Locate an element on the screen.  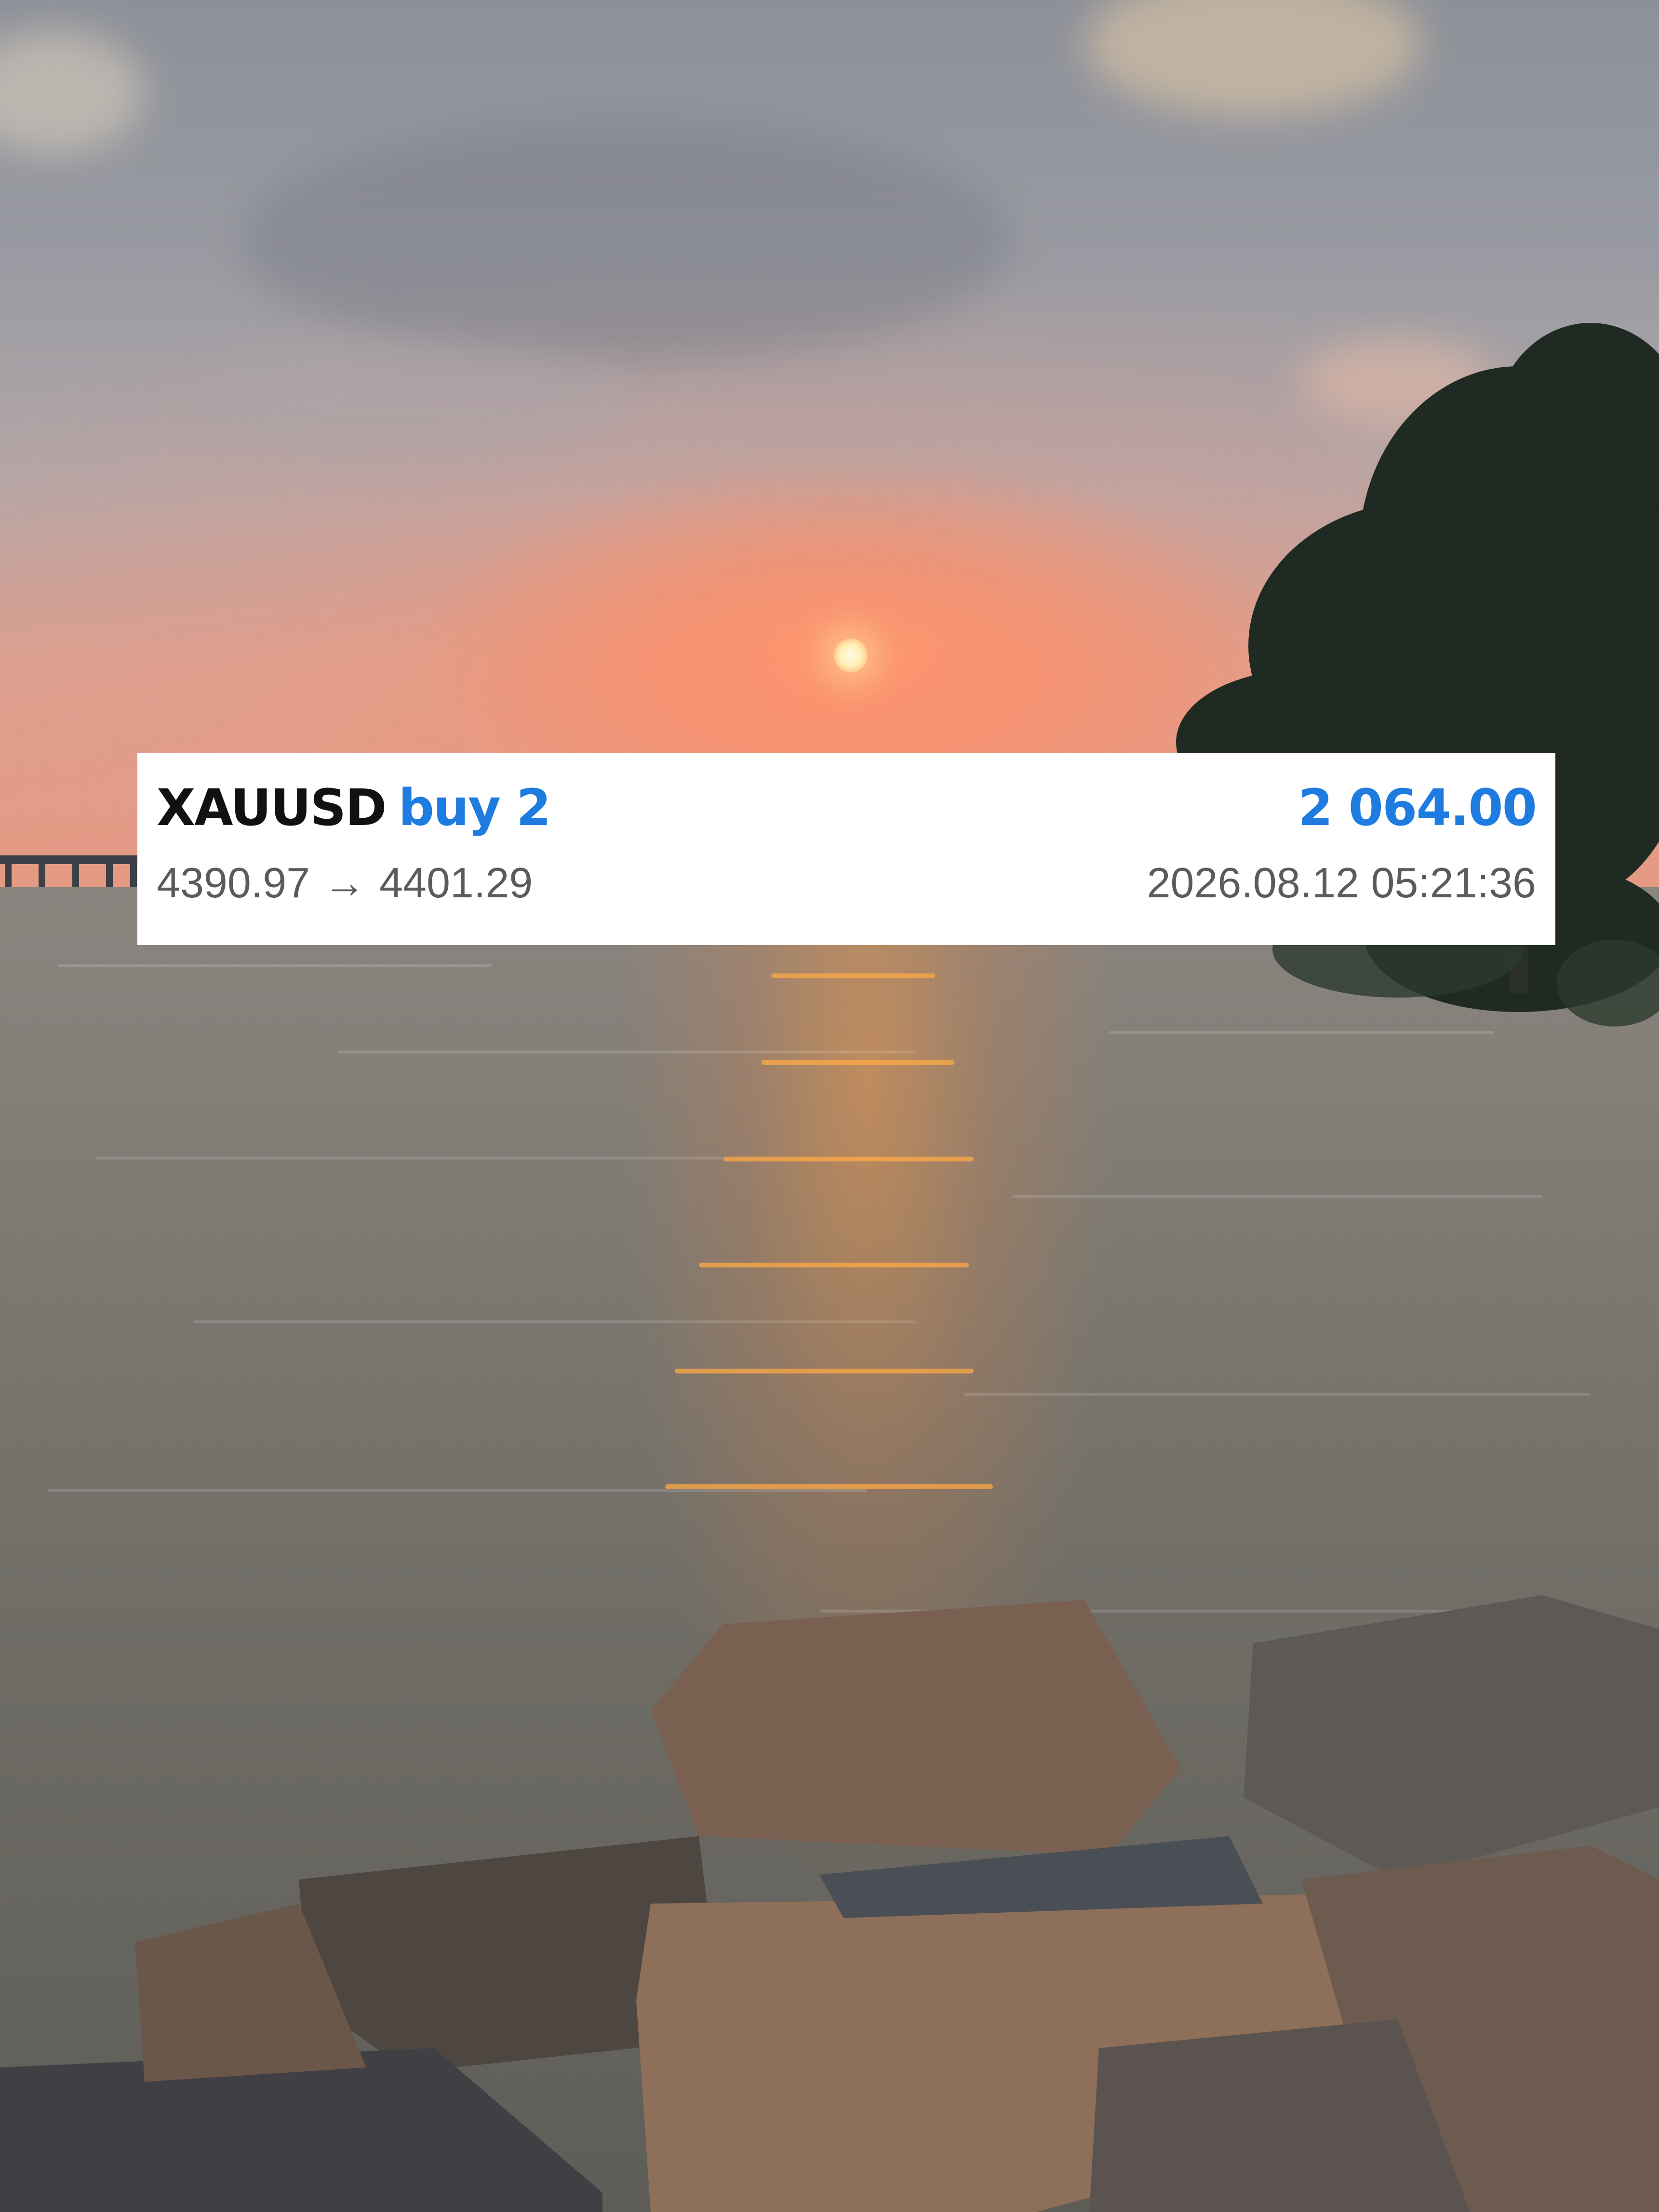
trade-card-top-row: XAUUSD buy 2 2 064.00 is located at coordinates (847, 807).